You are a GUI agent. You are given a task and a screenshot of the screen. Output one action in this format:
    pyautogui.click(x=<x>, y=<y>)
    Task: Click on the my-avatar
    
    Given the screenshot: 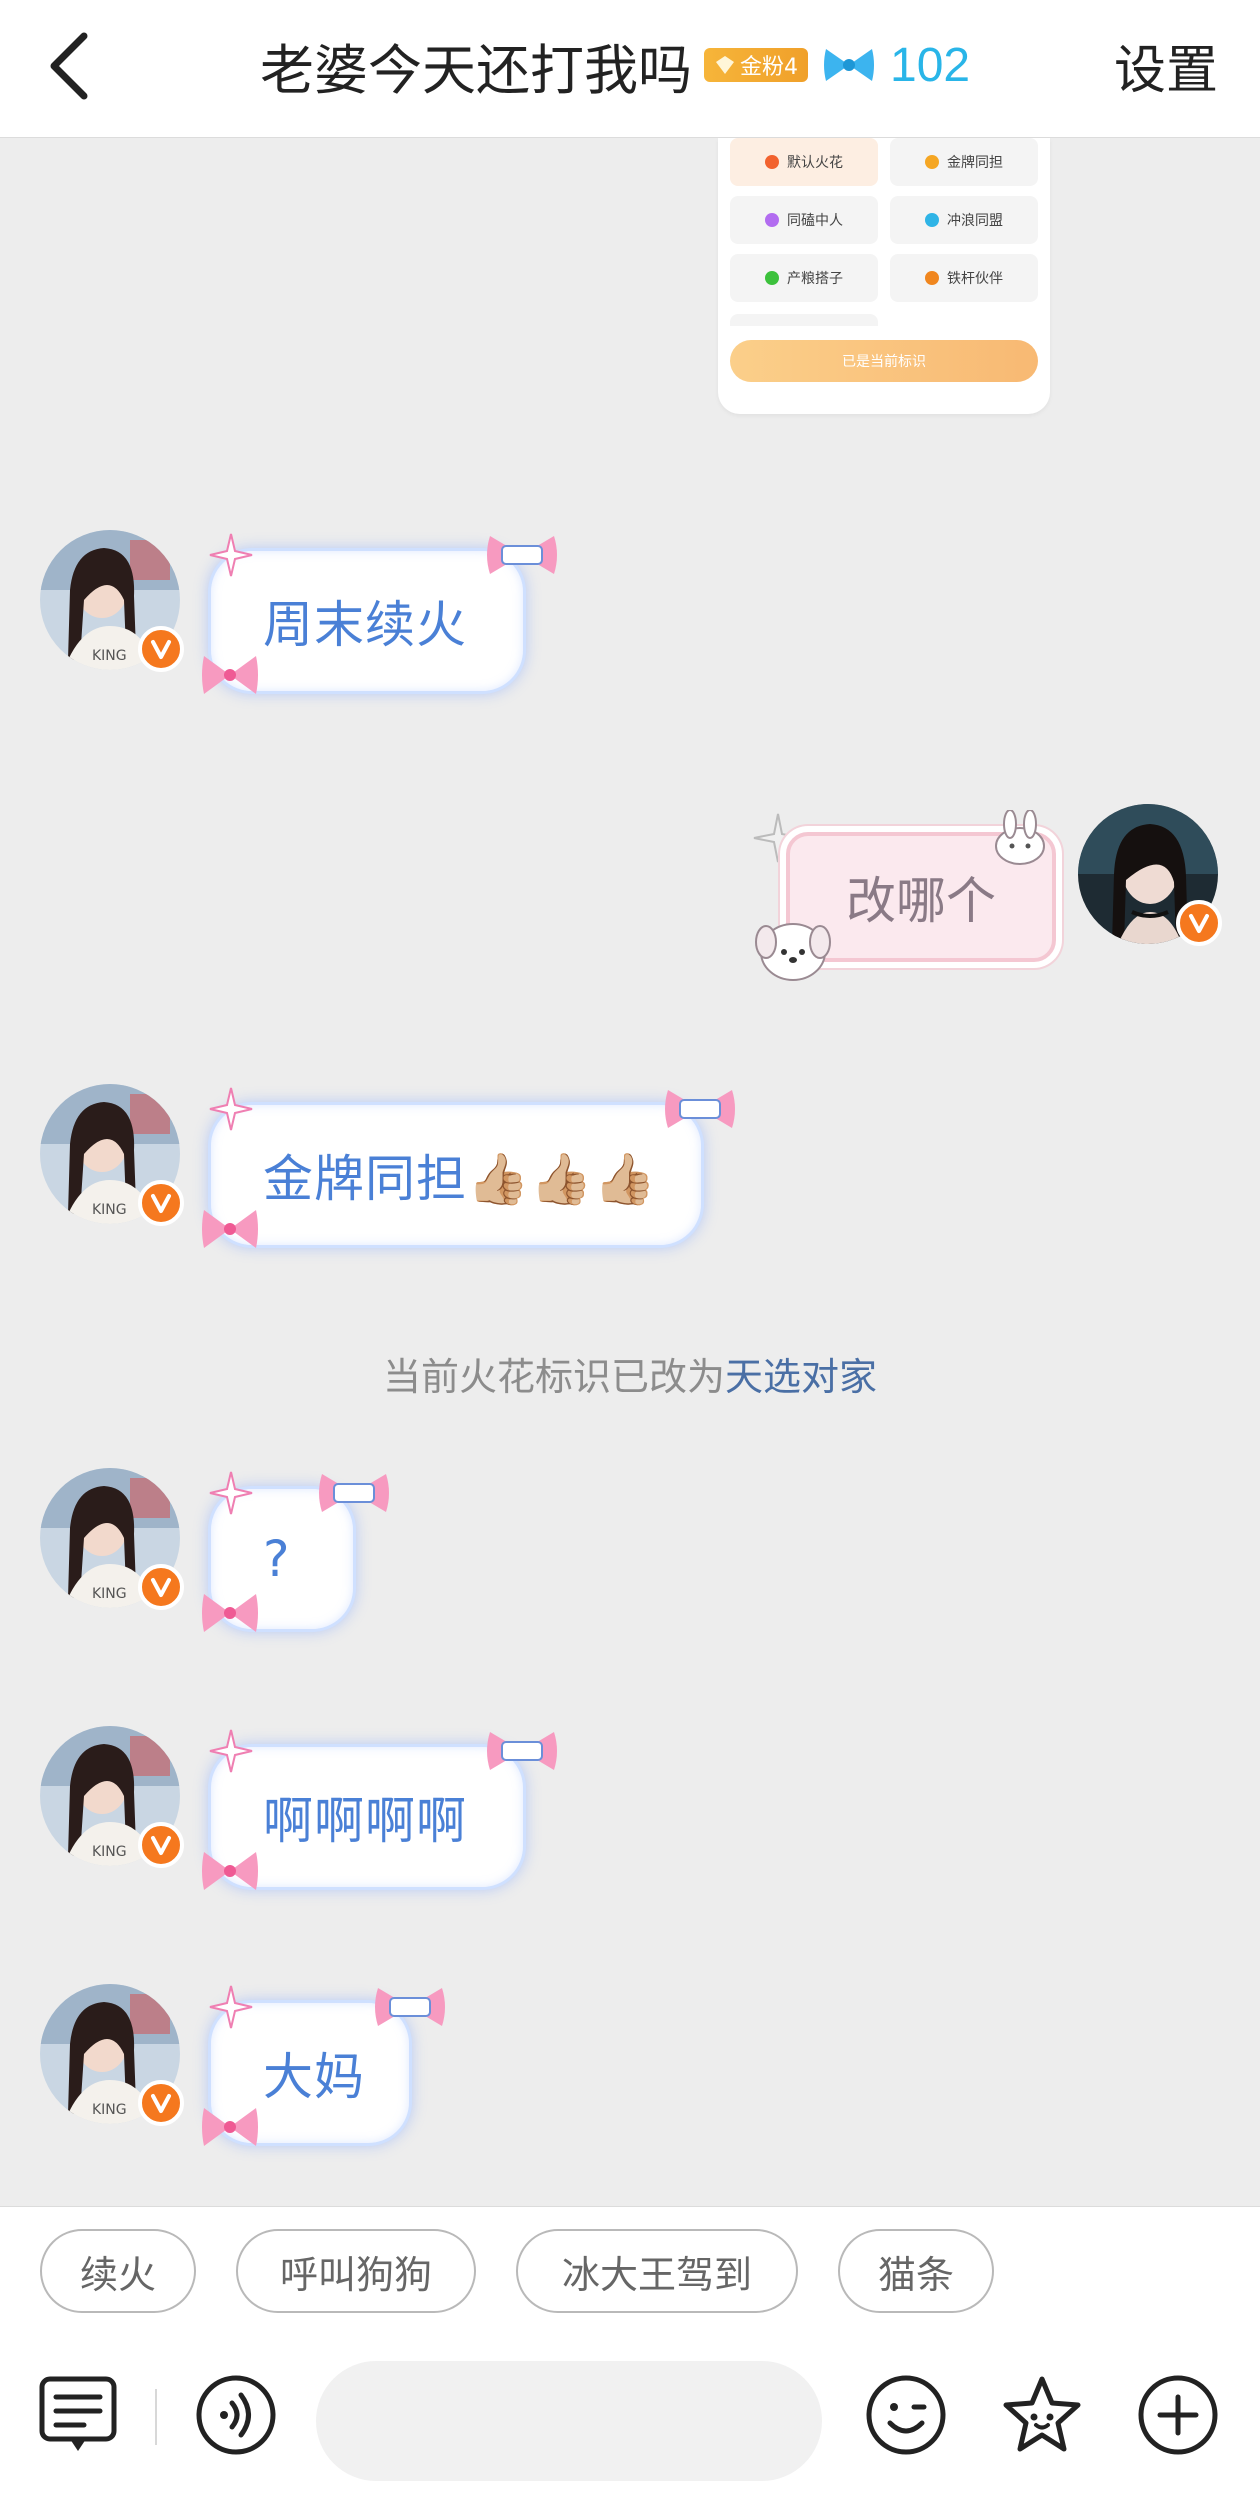 What is the action you would take?
    pyautogui.click(x=1150, y=875)
    